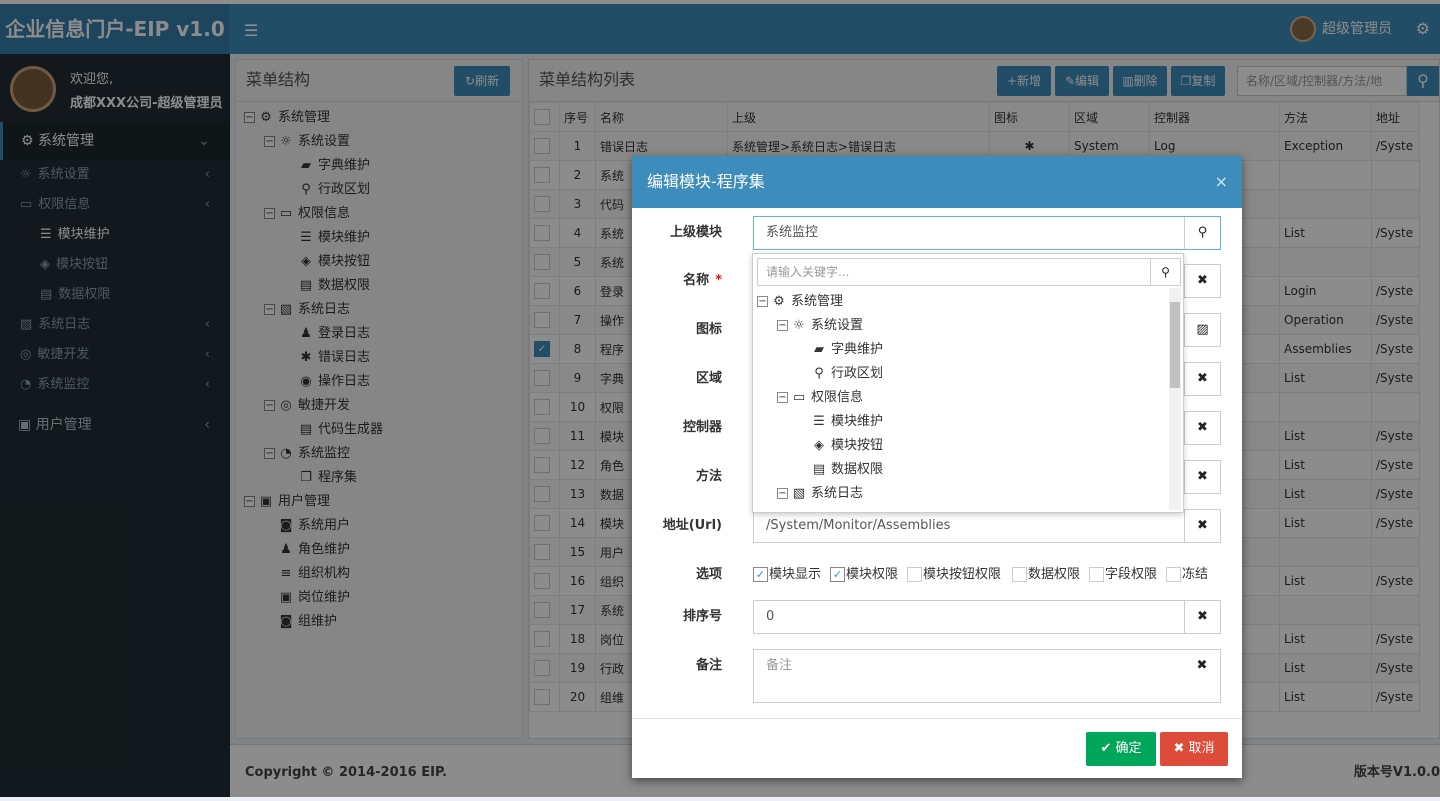 Image resolution: width=1440 pixels, height=801 pixels. I want to click on option-checkbox: 模块按钮权限, so click(954, 575).